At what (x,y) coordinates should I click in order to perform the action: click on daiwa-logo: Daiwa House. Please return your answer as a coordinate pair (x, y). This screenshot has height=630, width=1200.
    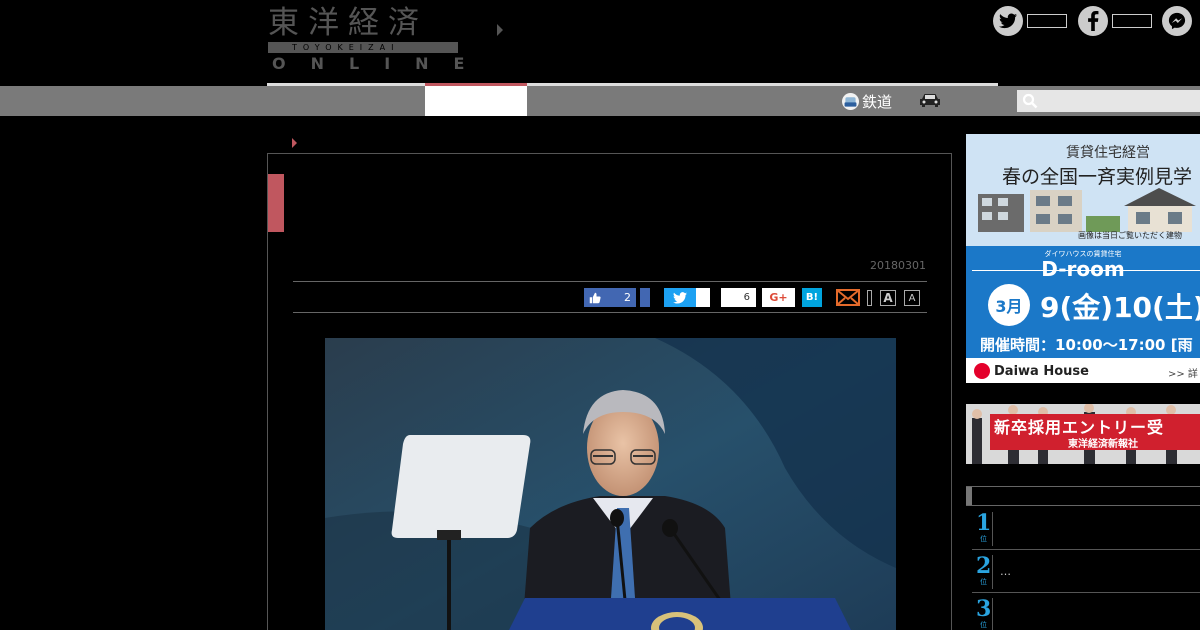
    Looking at the image, I should click on (1031, 371).